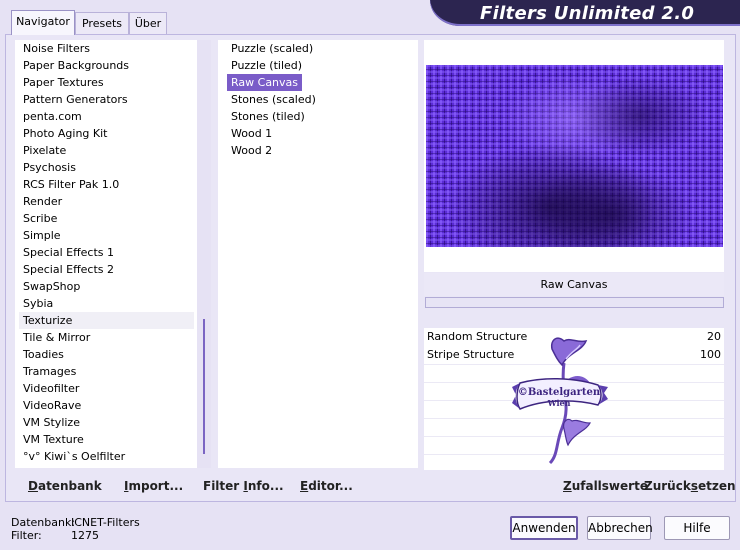  I want to click on cancel-button: Abbrechen, so click(620, 528).